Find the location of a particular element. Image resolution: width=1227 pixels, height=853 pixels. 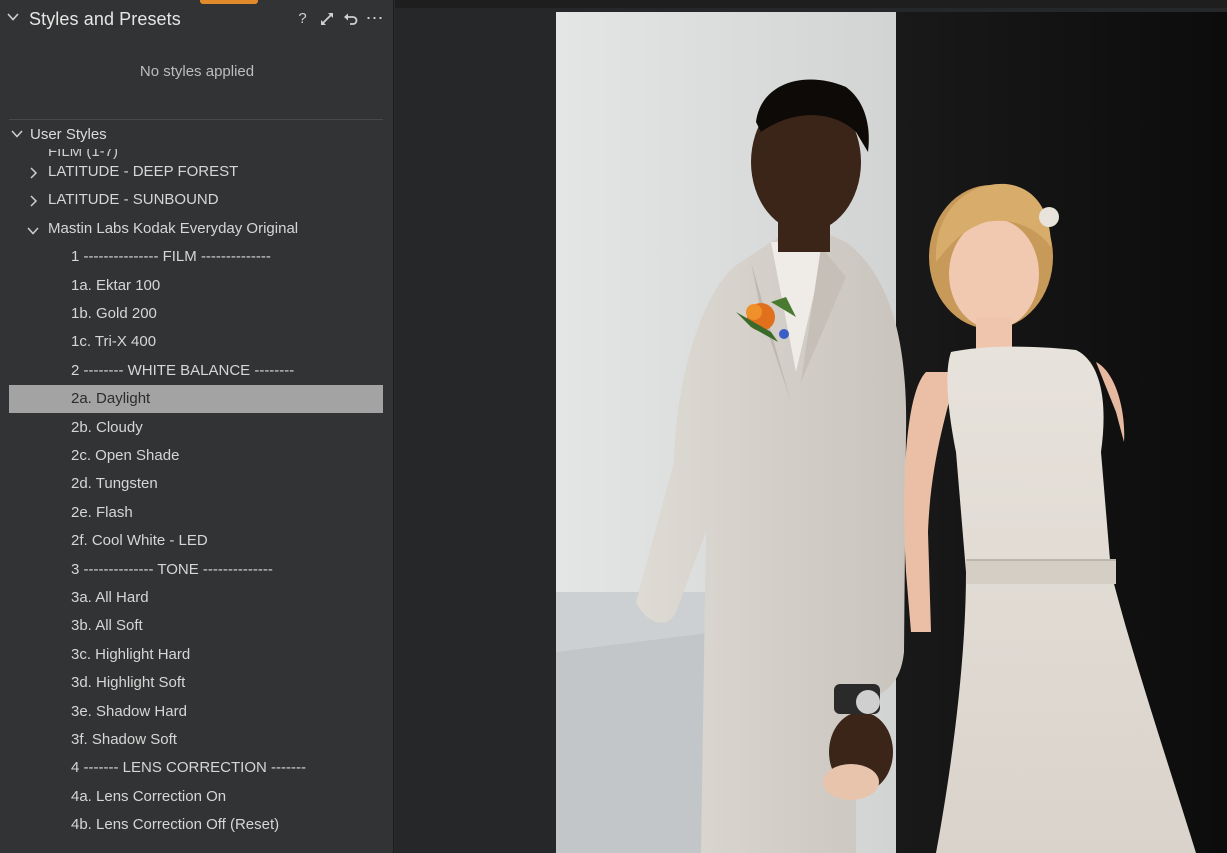

style-item: 2c. Open Shade is located at coordinates (196, 456).